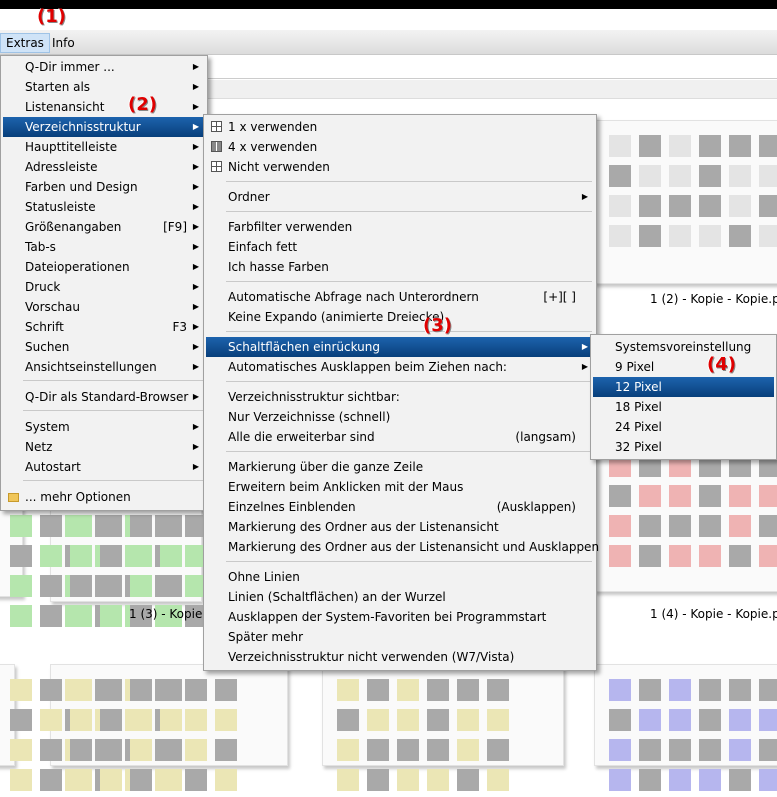  Describe the element at coordinates (683, 367) in the screenshot. I see `menu-item: 9 Pixel` at that location.